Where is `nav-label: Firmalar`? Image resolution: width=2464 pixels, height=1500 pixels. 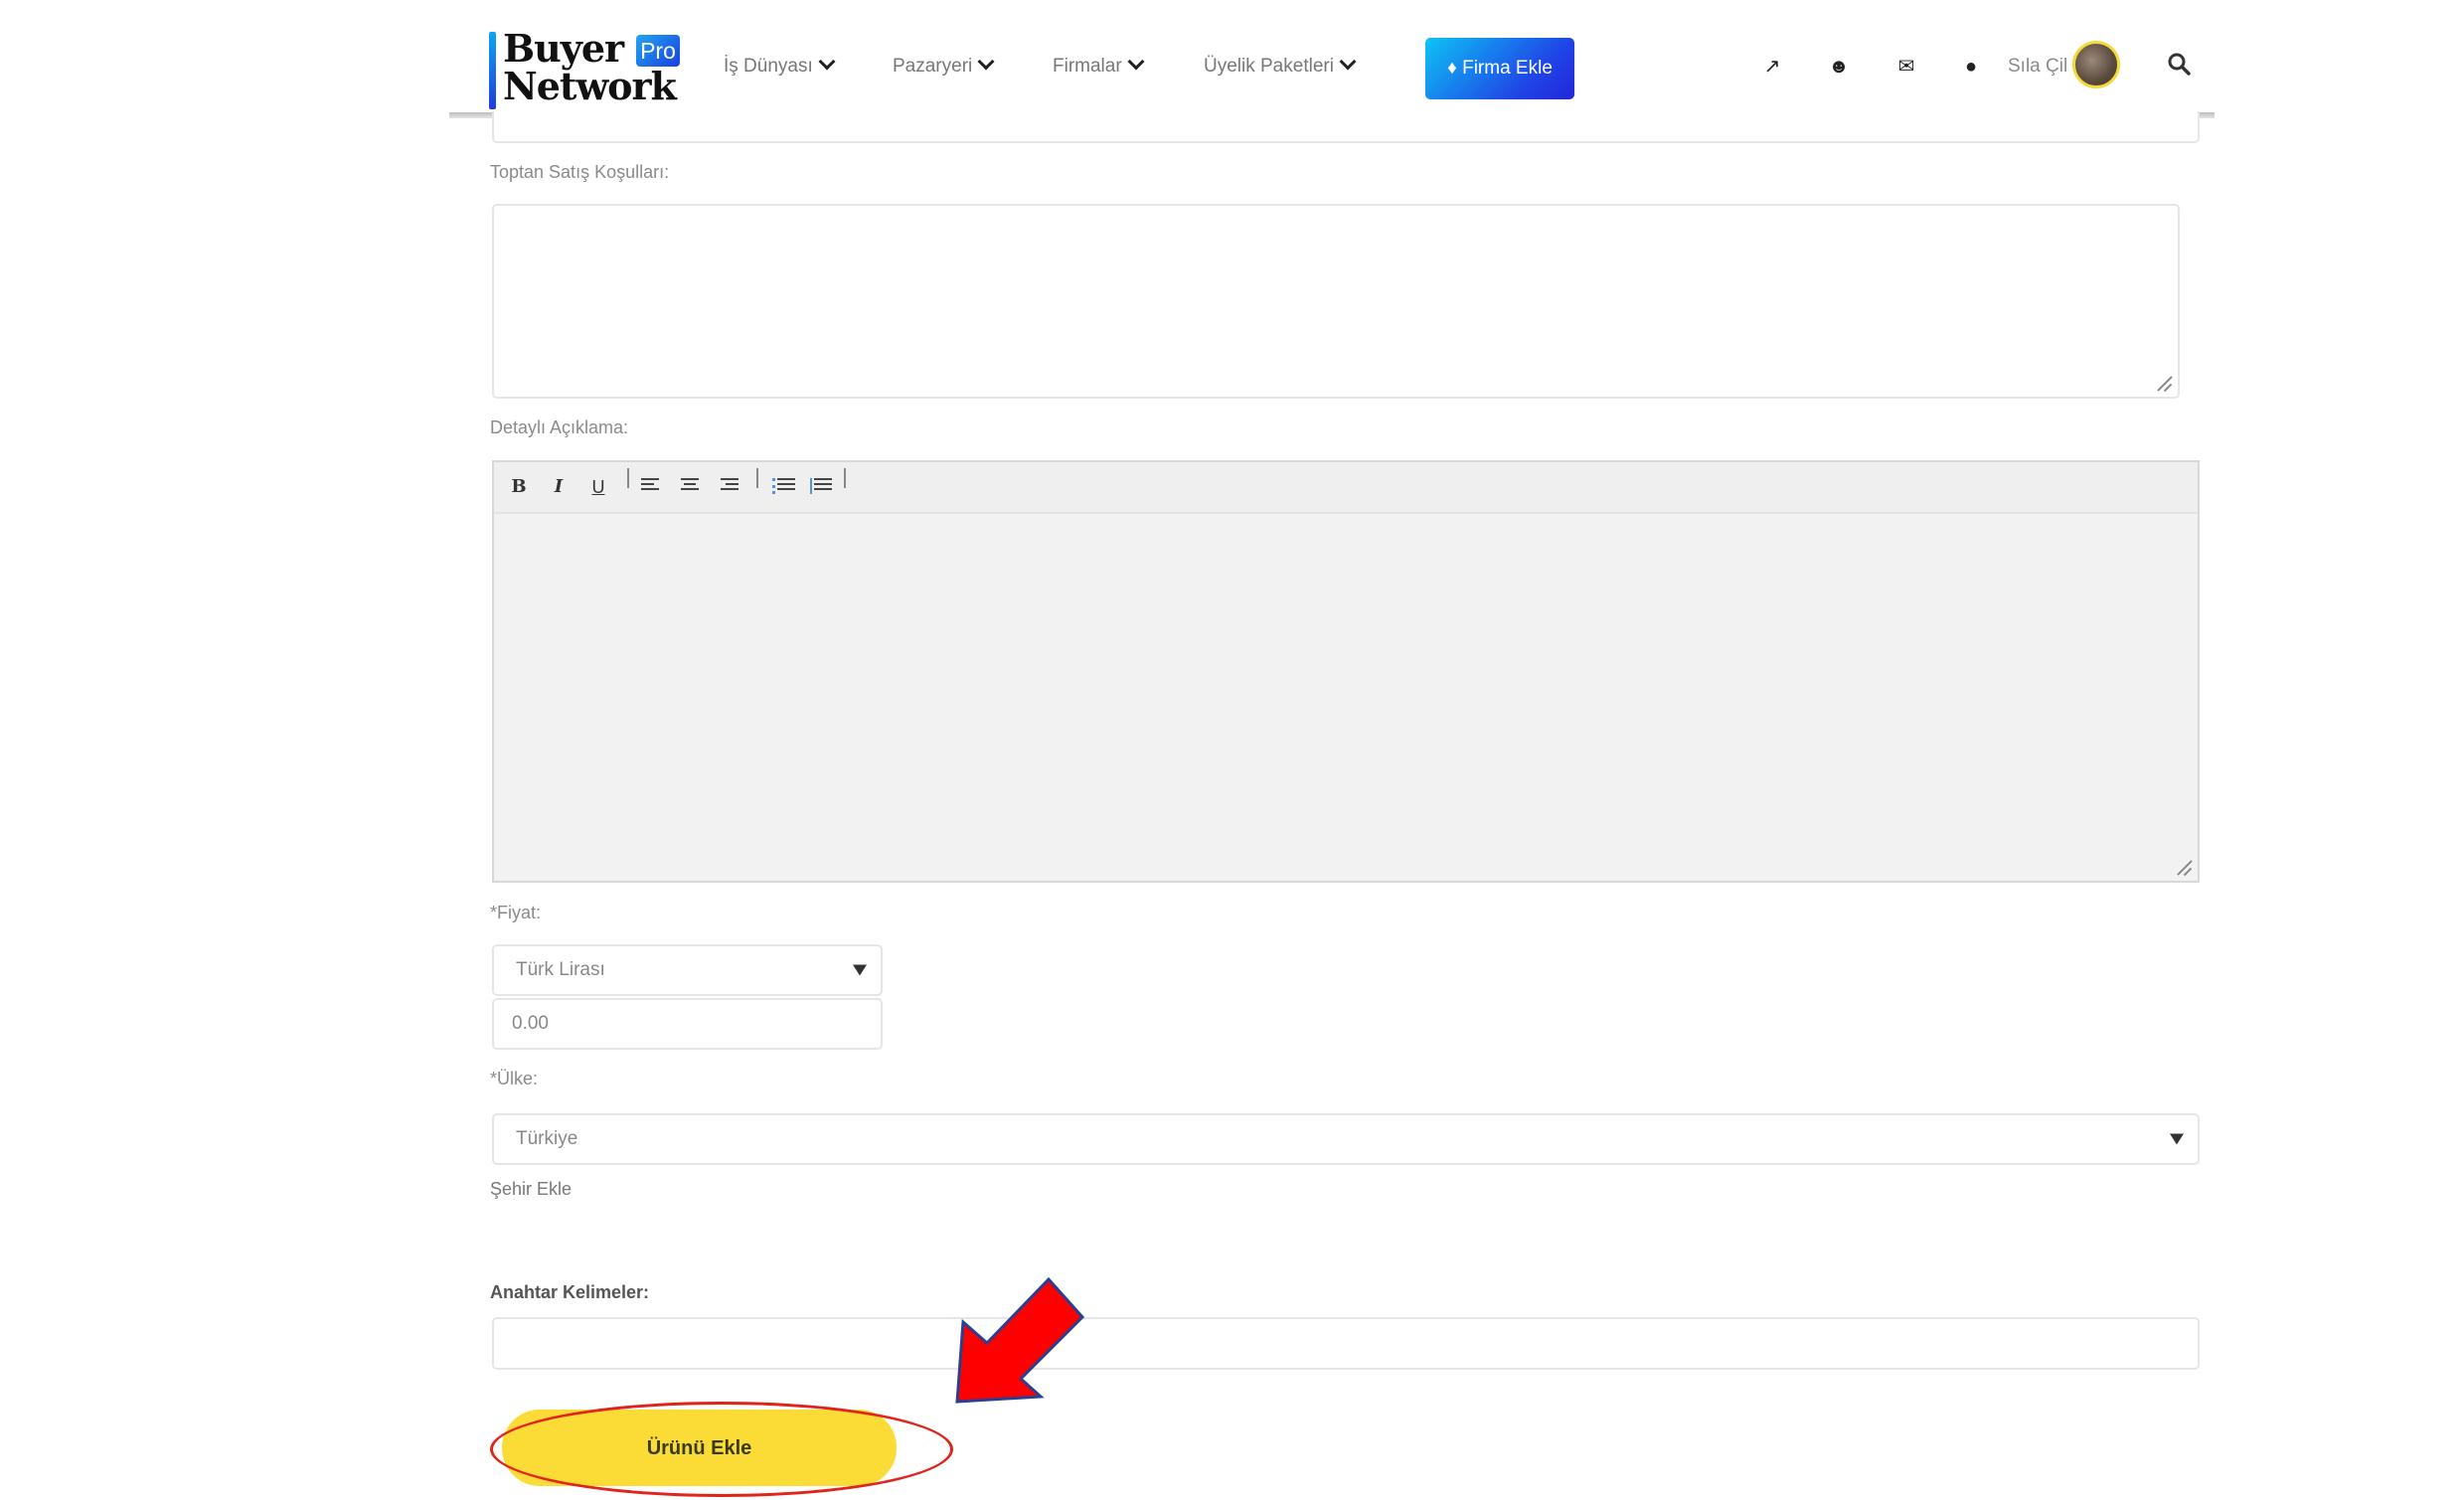
nav-label: Firmalar is located at coordinates (1087, 66).